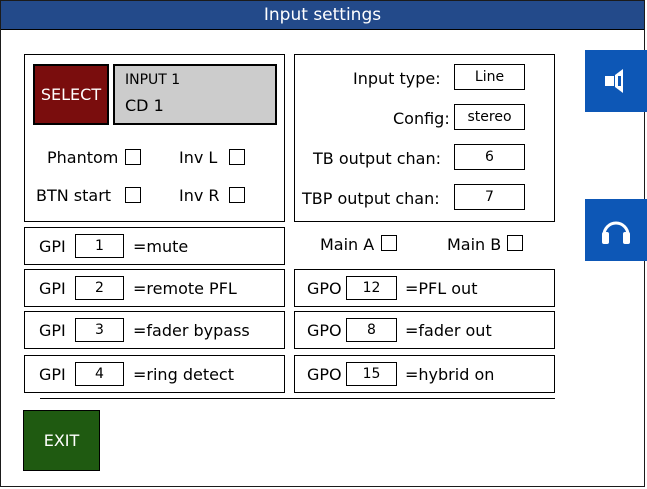 The width and height of the screenshot is (647, 489). What do you see at coordinates (83, 157) in the screenshot?
I see `phantom-label: Phantom` at bounding box center [83, 157].